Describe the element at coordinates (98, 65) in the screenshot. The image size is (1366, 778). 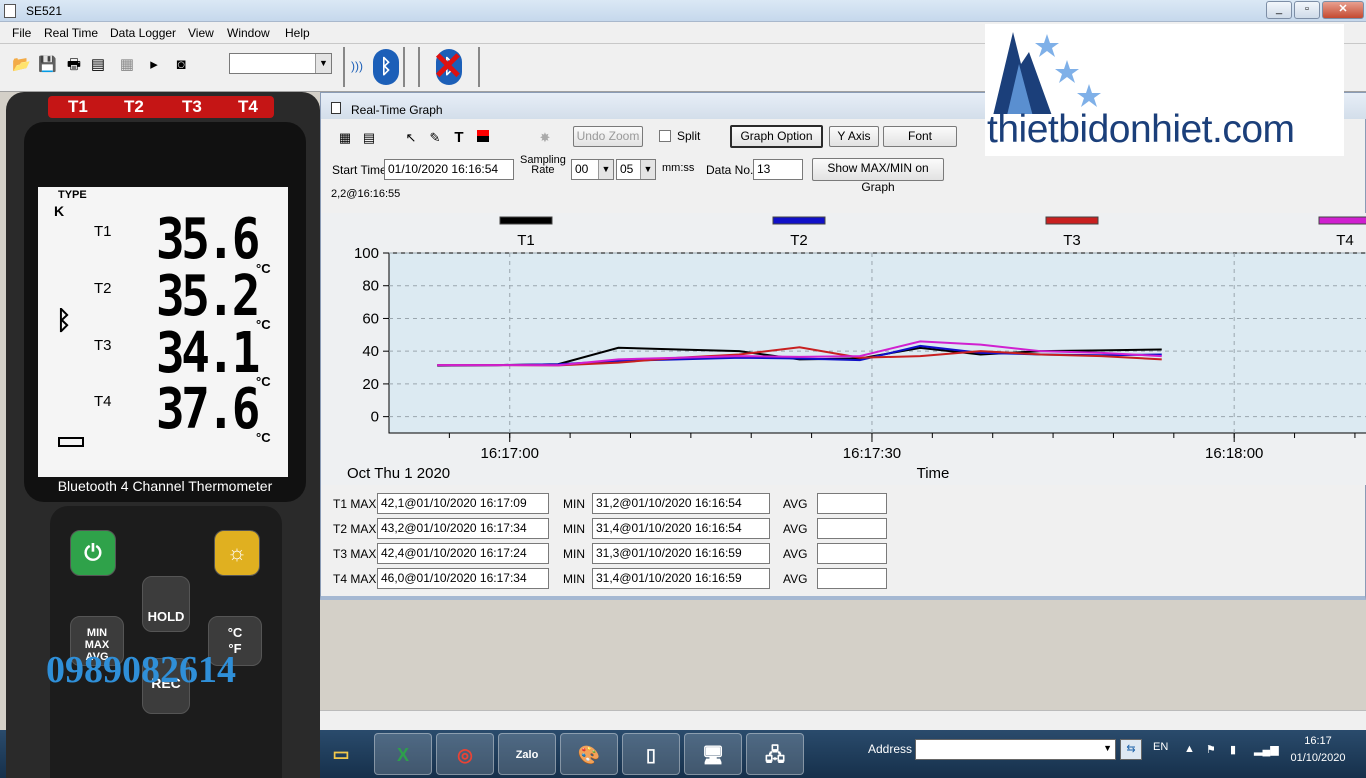
I see `print-preview-icon: ▤` at that location.